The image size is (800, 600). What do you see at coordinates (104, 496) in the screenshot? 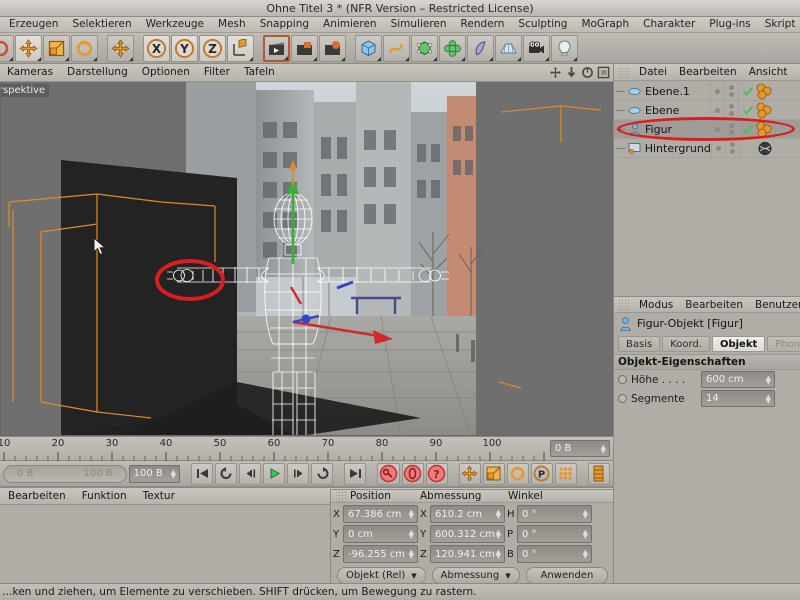
I see `material-menu-funktion: Funktion` at bounding box center [104, 496].